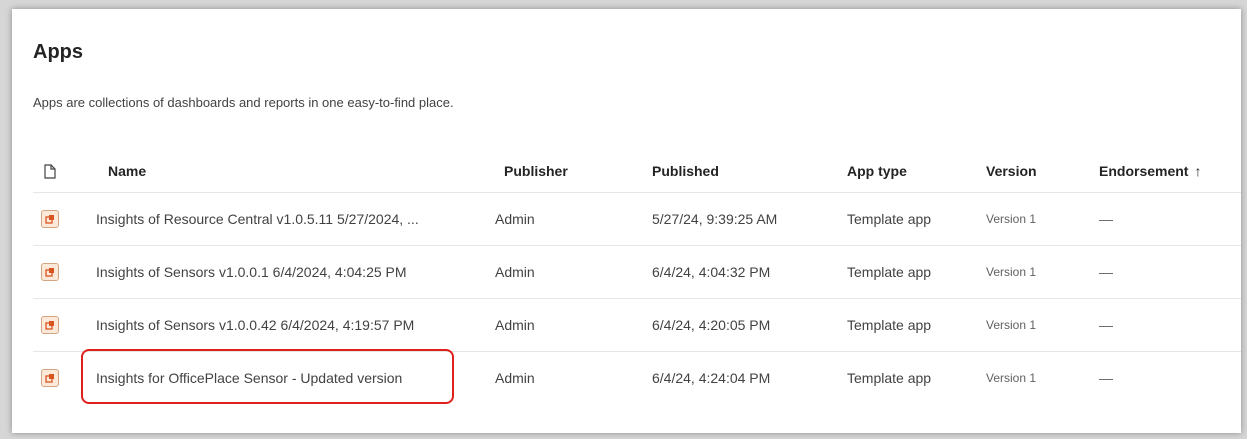 The height and width of the screenshot is (439, 1247). I want to click on sort-ascending-icon: ↑, so click(1198, 171).